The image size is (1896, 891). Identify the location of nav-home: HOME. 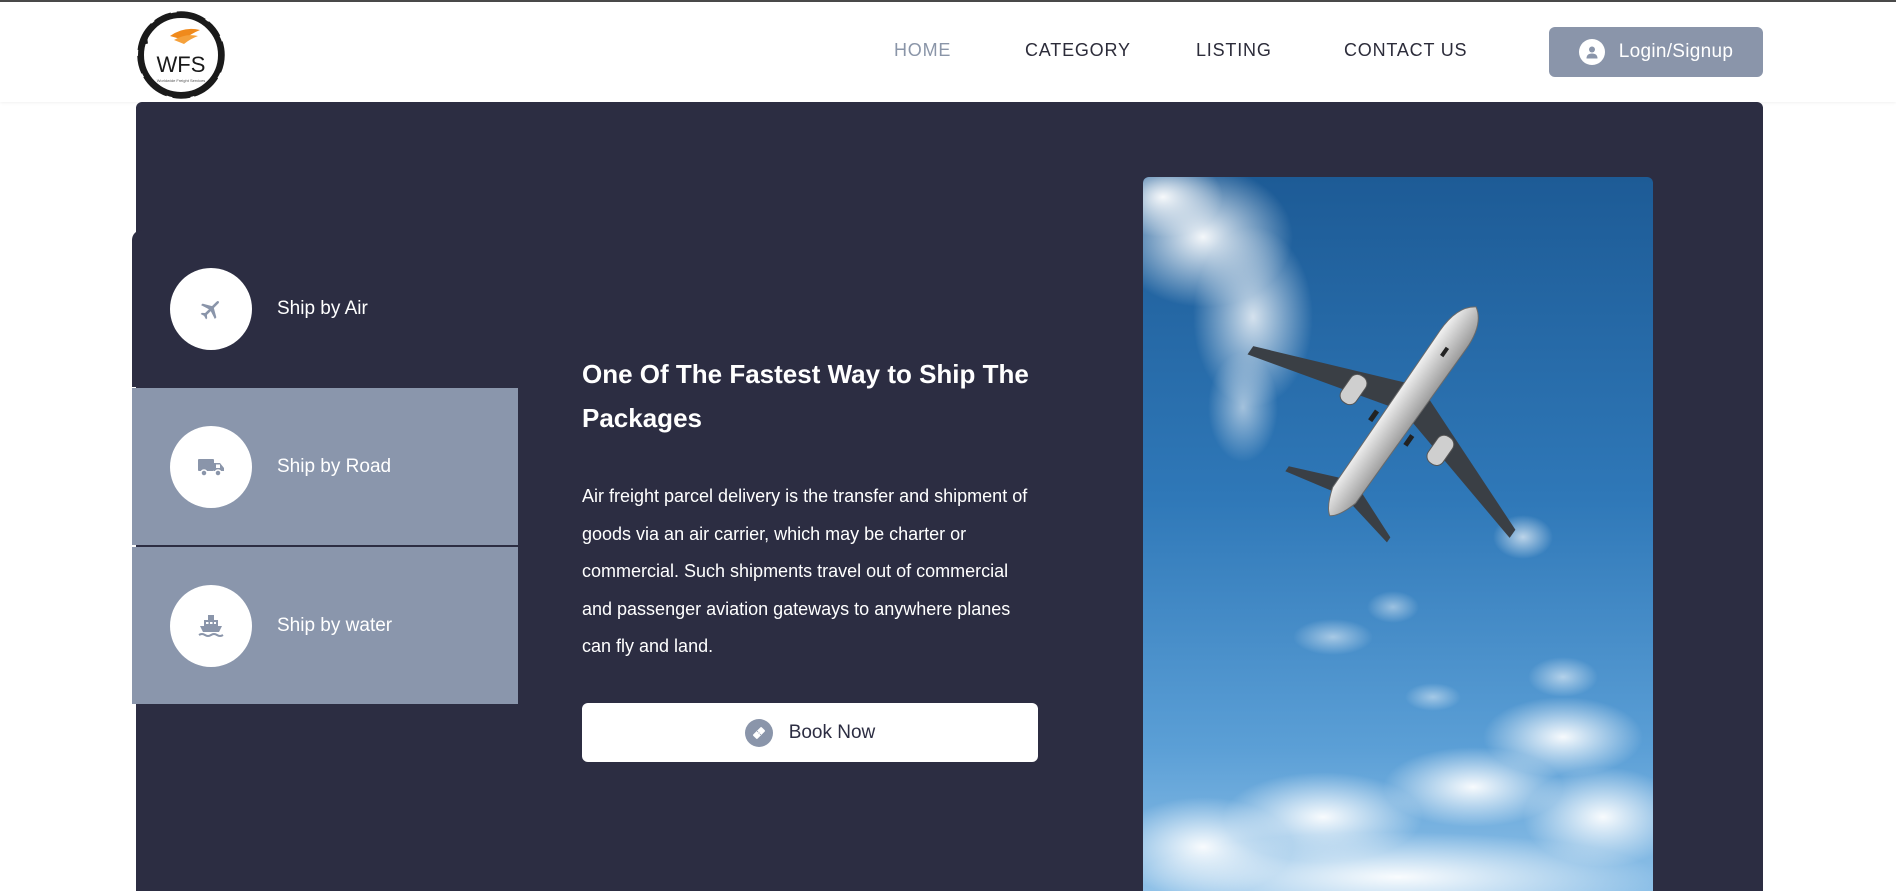
(922, 50).